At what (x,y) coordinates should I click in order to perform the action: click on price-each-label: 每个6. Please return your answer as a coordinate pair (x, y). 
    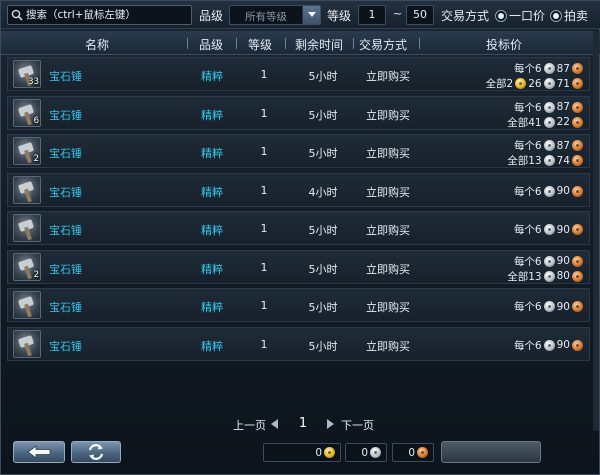
    Looking at the image, I should click on (527, 307).